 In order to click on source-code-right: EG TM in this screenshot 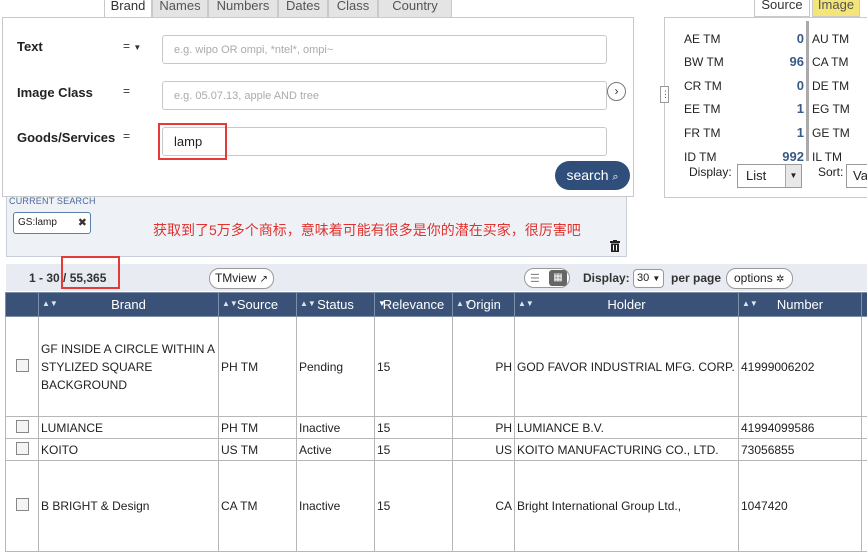, I will do `click(831, 109)`.